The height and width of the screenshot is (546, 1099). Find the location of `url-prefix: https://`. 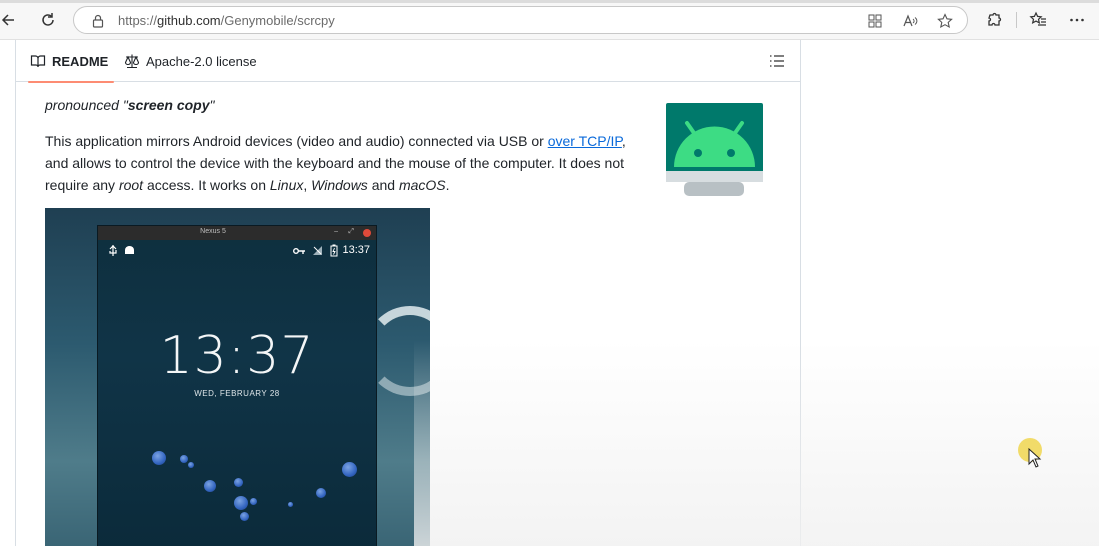

url-prefix: https:// is located at coordinates (138, 20).